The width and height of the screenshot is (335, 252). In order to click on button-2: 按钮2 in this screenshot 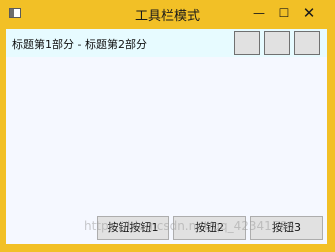, I will do `click(209, 228)`.